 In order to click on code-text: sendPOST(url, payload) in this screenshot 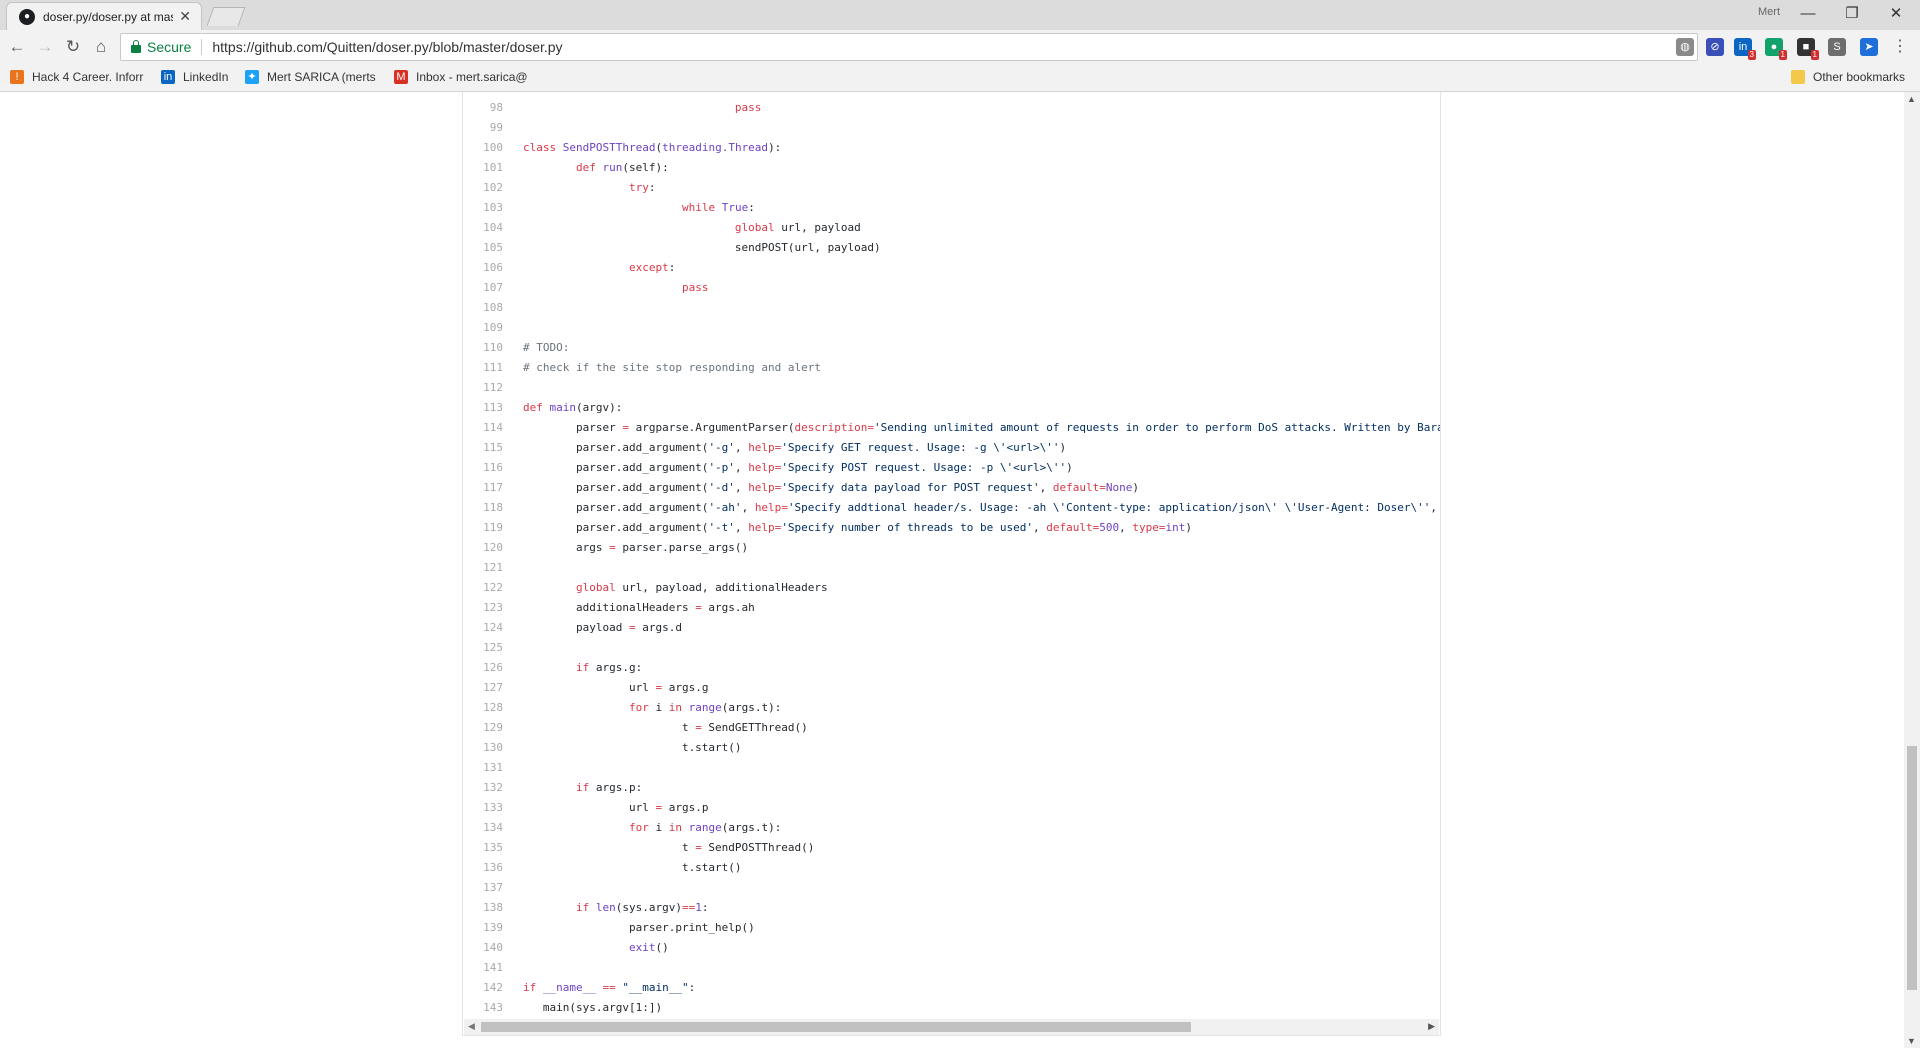, I will do `click(702, 247)`.